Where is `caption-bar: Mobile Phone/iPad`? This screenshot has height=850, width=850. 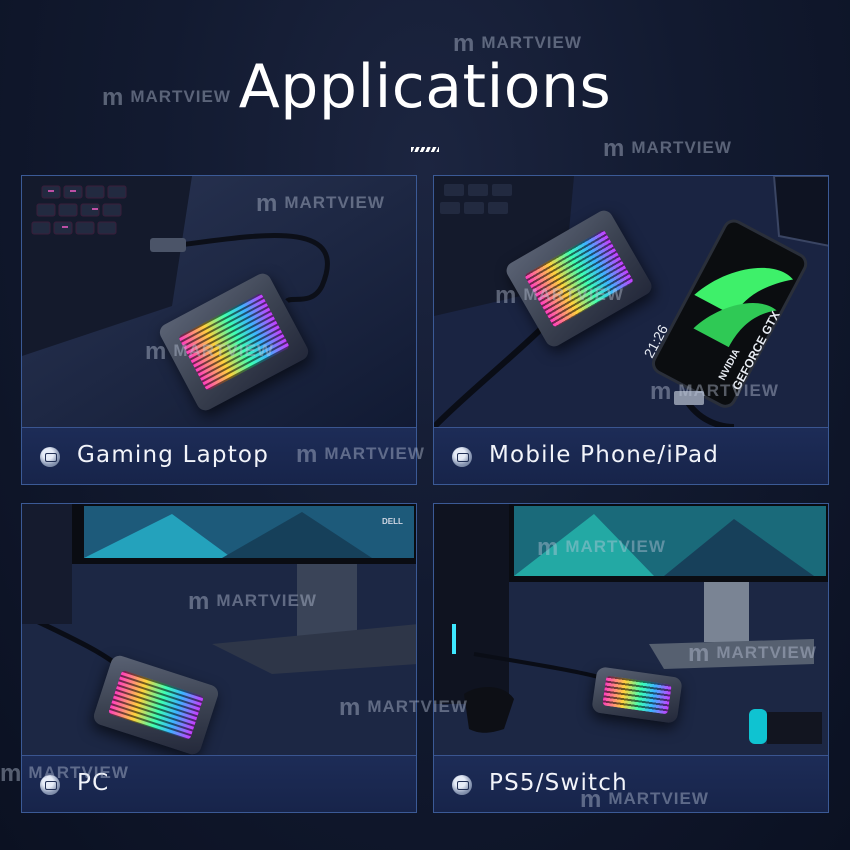 caption-bar: Mobile Phone/iPad is located at coordinates (631, 455).